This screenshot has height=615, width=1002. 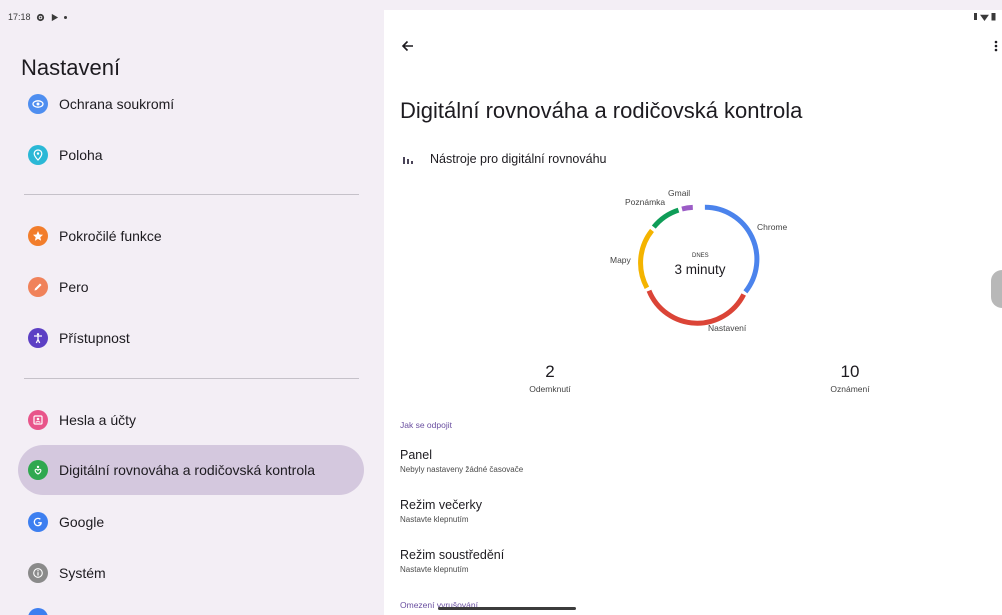 What do you see at coordinates (81, 155) in the screenshot?
I see `menu-item-label: Poloha` at bounding box center [81, 155].